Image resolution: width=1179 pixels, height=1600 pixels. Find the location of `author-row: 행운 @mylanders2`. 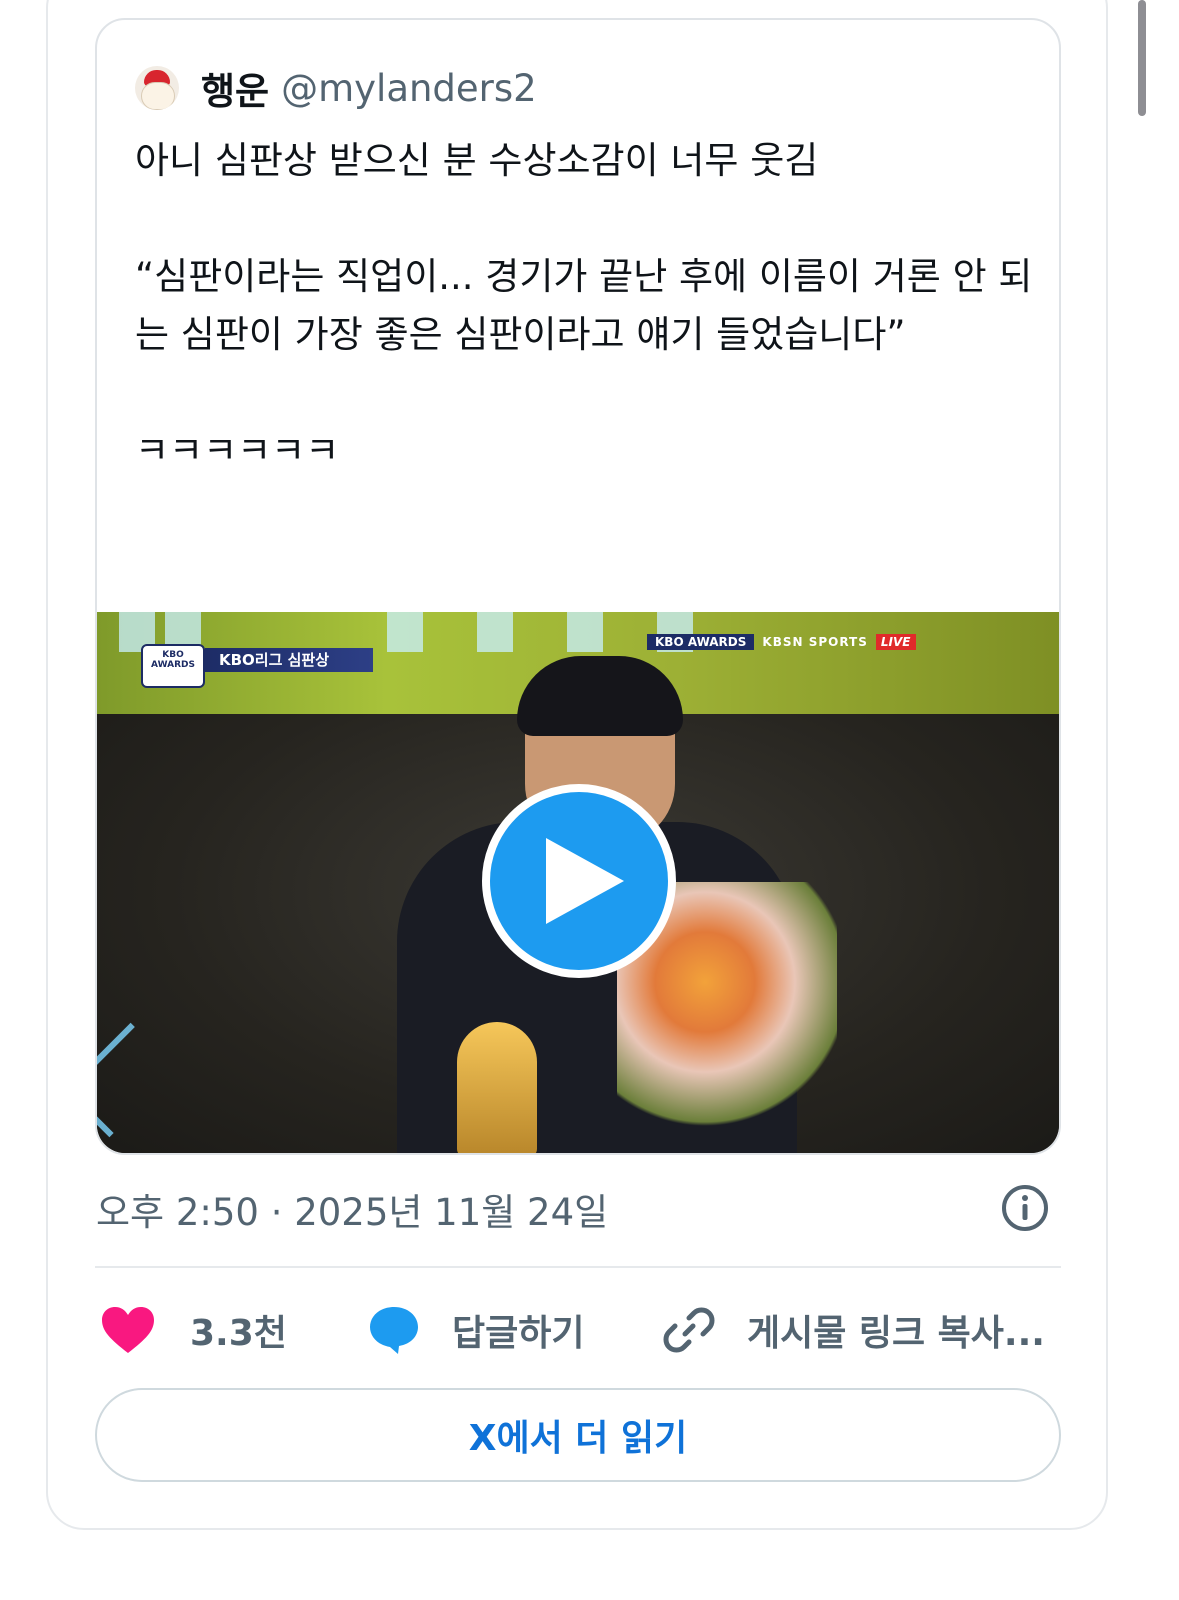

author-row: 행운 @mylanders2 is located at coordinates (336, 89).